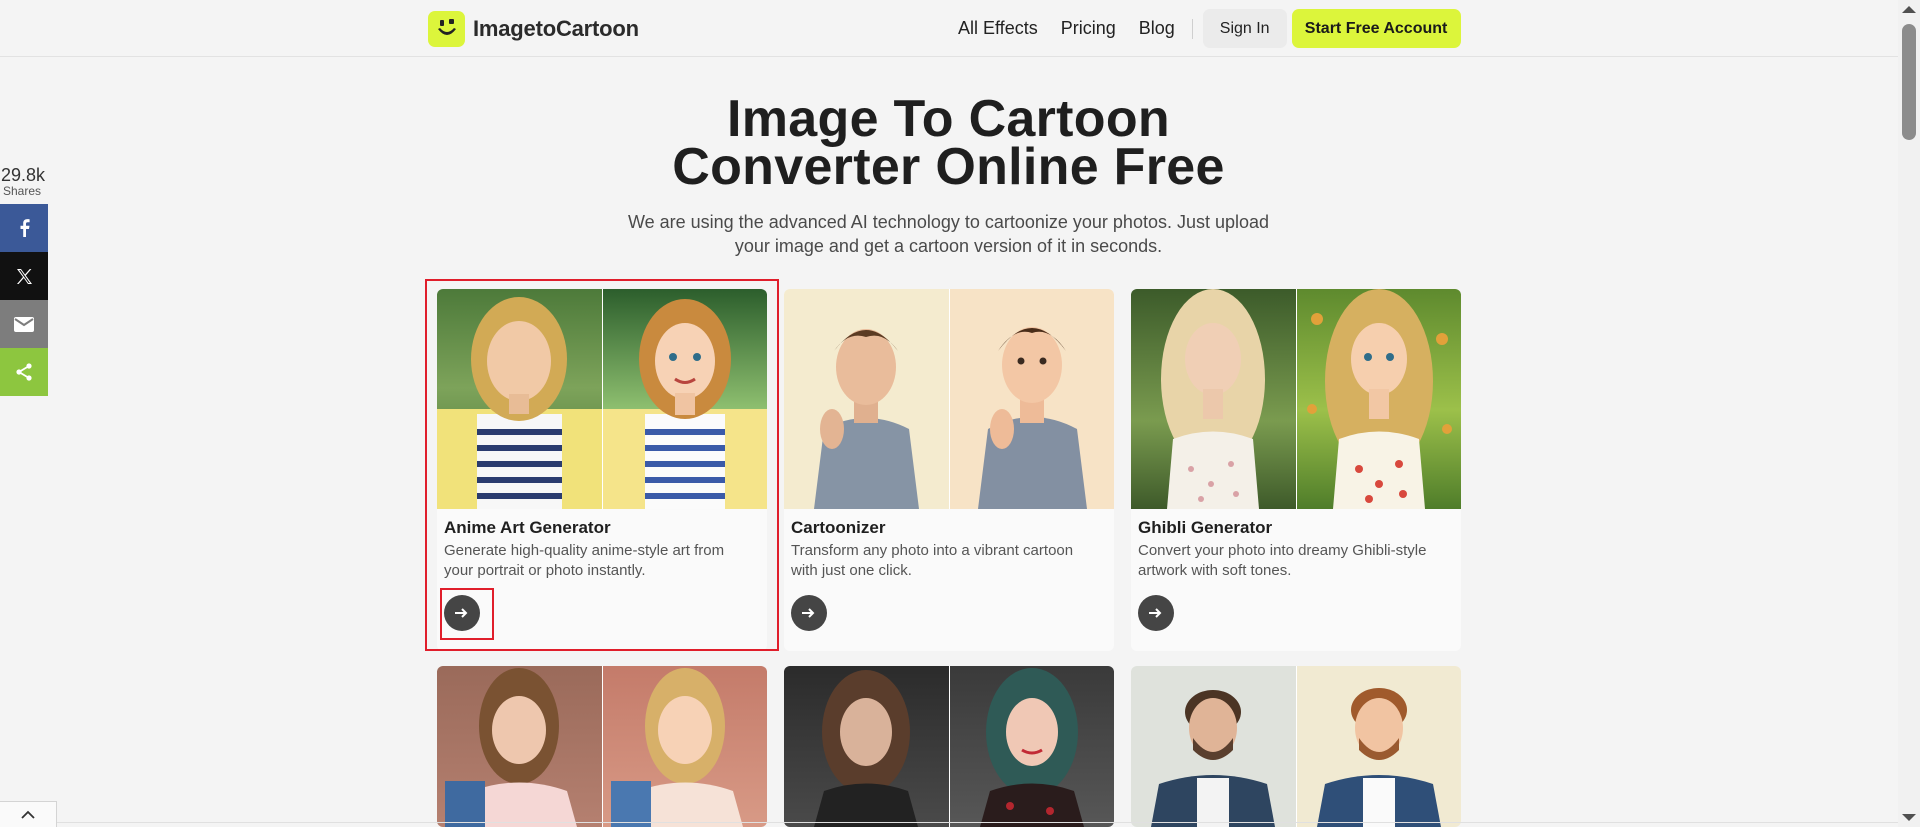 The image size is (1920, 827). Describe the element at coordinates (1909, 82) in the screenshot. I see `scroll-thumb` at that location.